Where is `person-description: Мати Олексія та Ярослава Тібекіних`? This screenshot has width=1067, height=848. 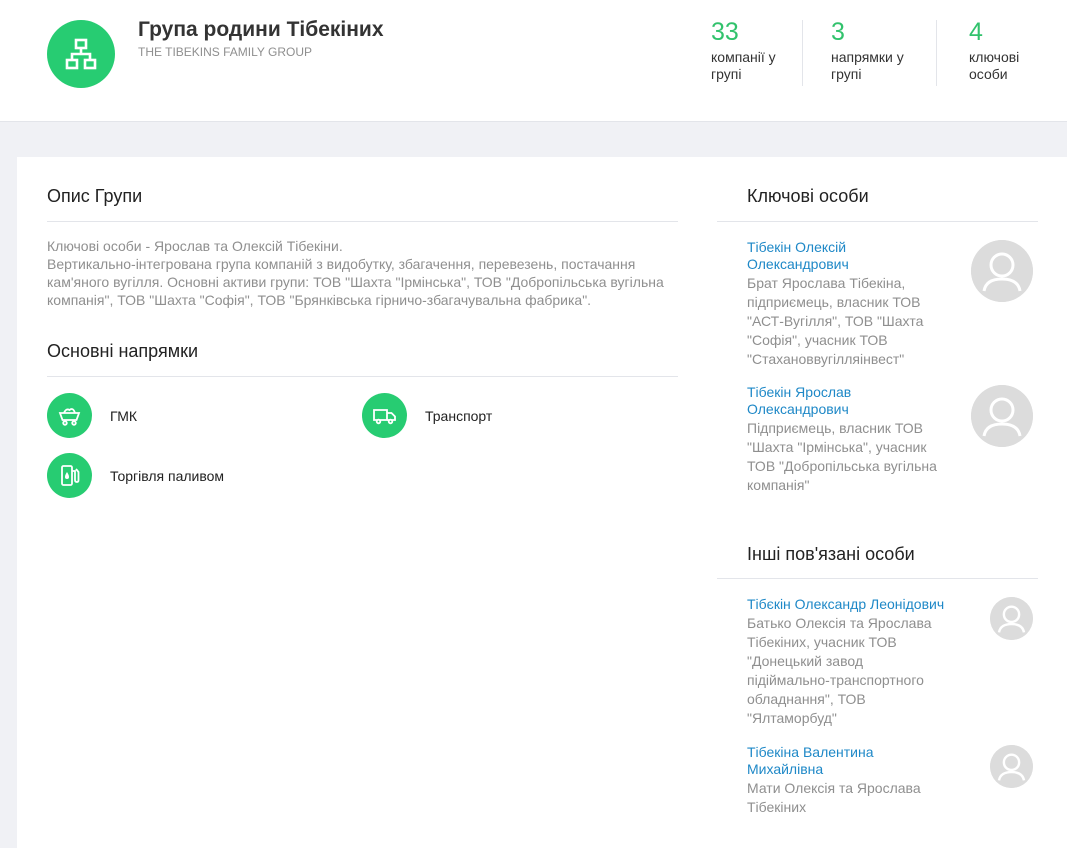 person-description: Мати Олексія та Ярослава Тібекіних is located at coordinates (834, 797).